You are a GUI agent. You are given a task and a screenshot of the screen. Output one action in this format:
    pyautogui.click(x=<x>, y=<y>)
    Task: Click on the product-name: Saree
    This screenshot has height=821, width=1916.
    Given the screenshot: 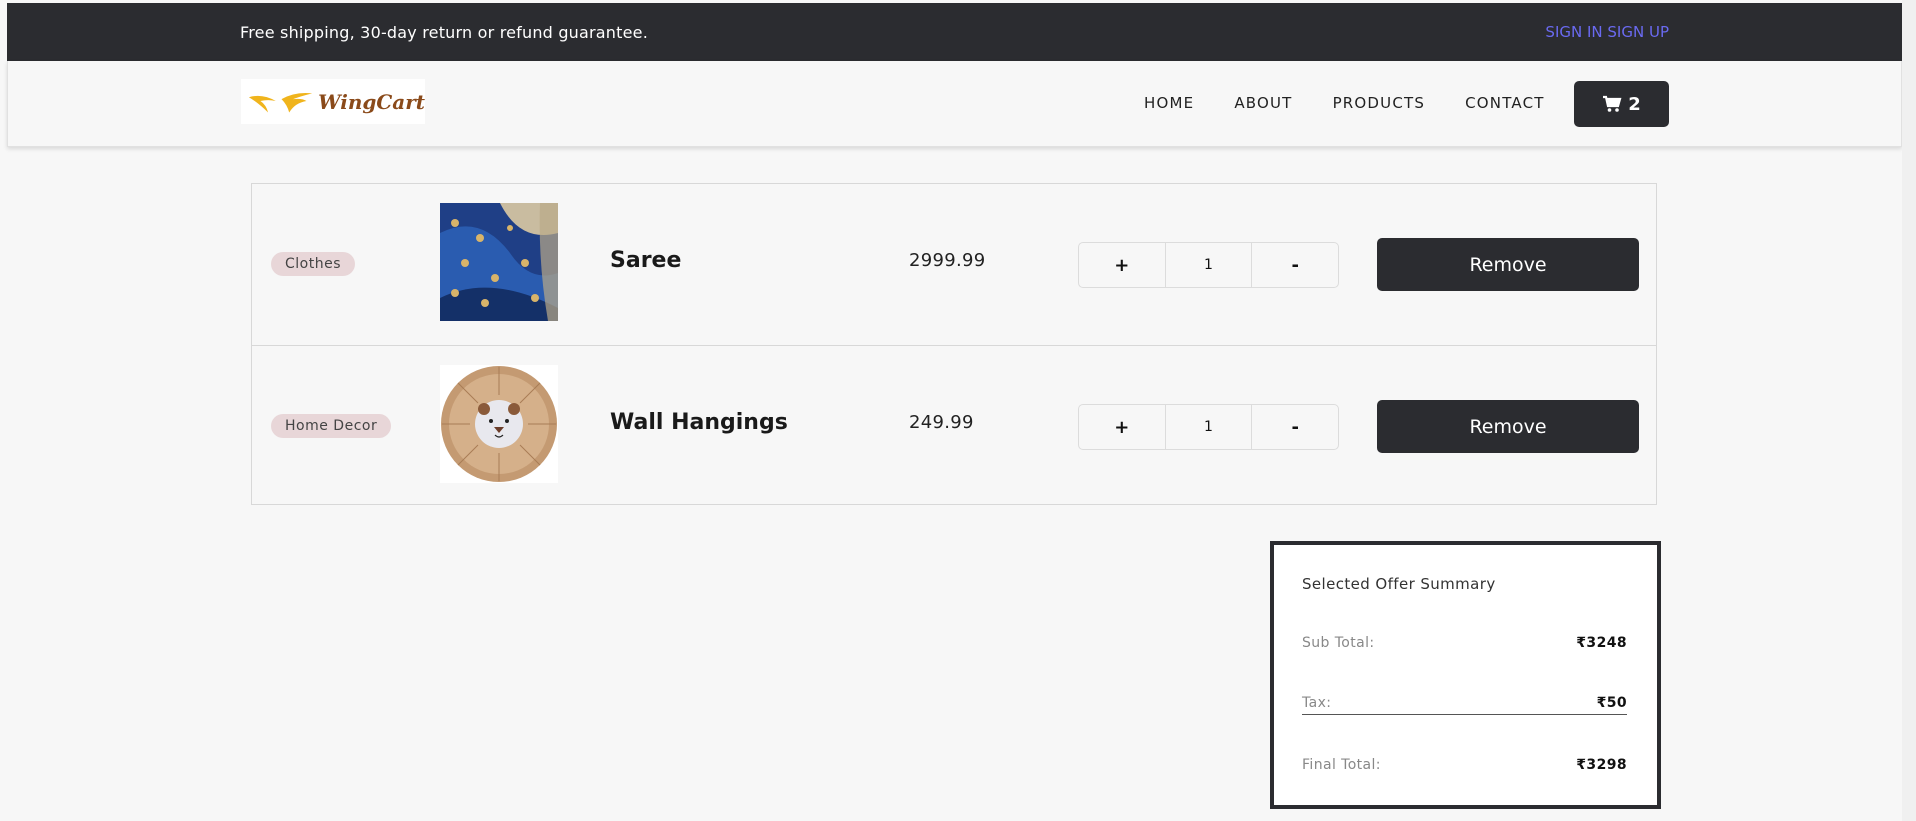 What is the action you would take?
    pyautogui.click(x=646, y=260)
    